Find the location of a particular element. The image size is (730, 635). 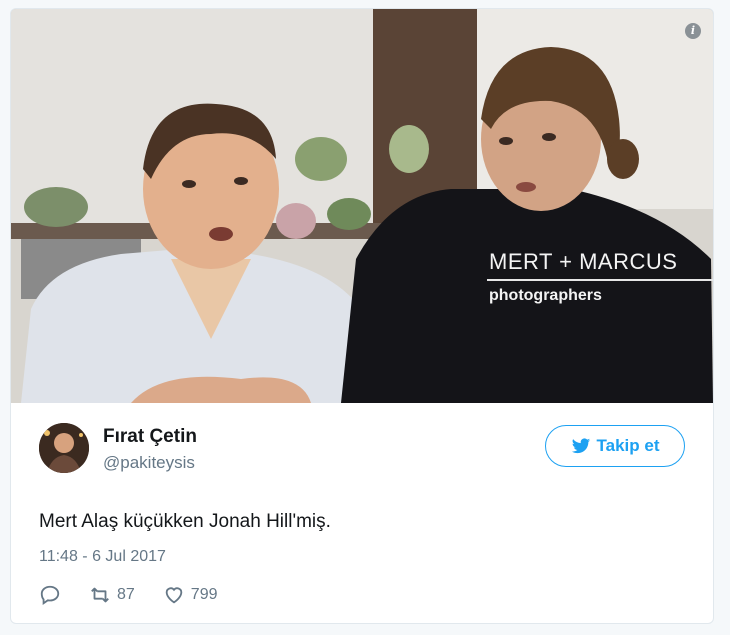

follow-button: Takip et is located at coordinates (615, 446).